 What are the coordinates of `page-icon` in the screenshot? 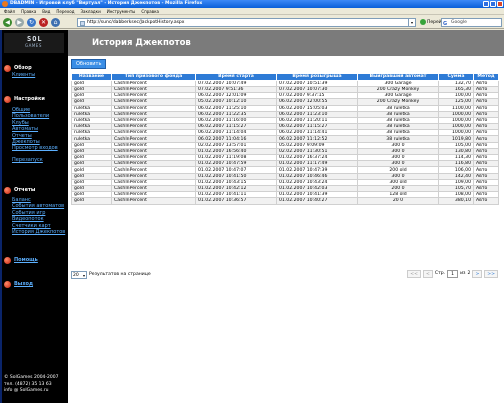 It's located at (82, 23).